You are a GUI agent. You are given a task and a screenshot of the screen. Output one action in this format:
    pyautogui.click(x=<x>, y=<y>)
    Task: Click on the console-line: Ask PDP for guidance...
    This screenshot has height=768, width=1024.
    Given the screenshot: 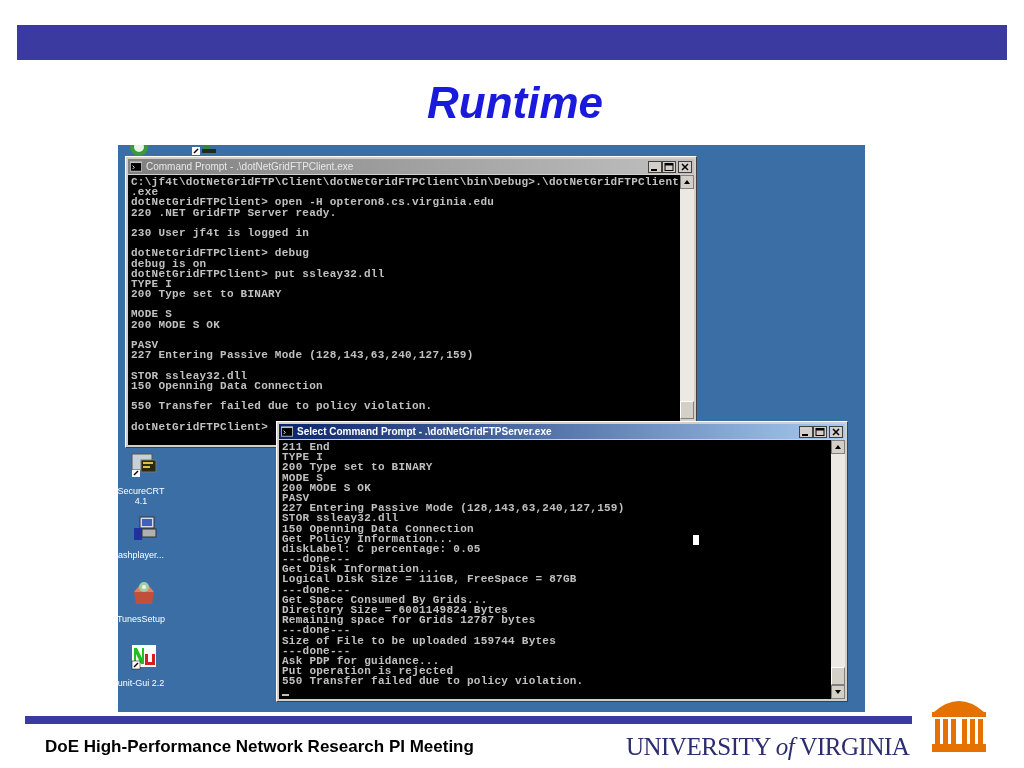 What is the action you would take?
    pyautogui.click(x=361, y=661)
    